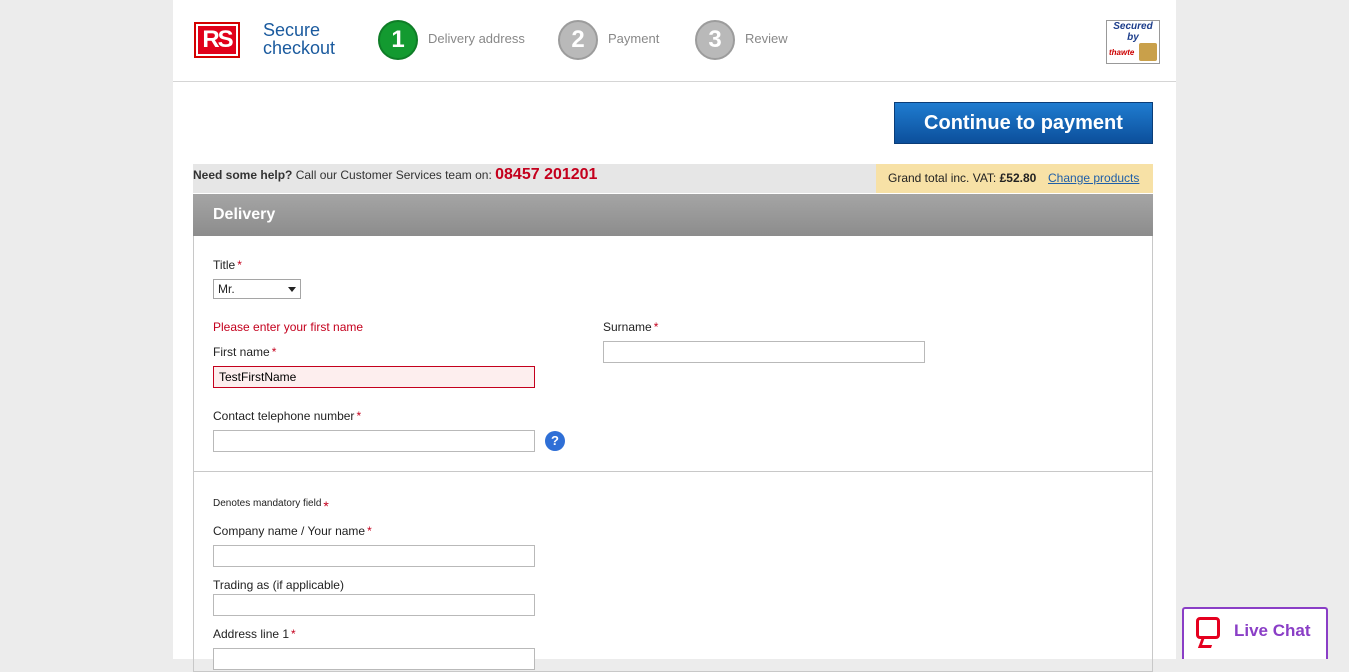  I want to click on need-help-text: Need some help?, so click(243, 175).